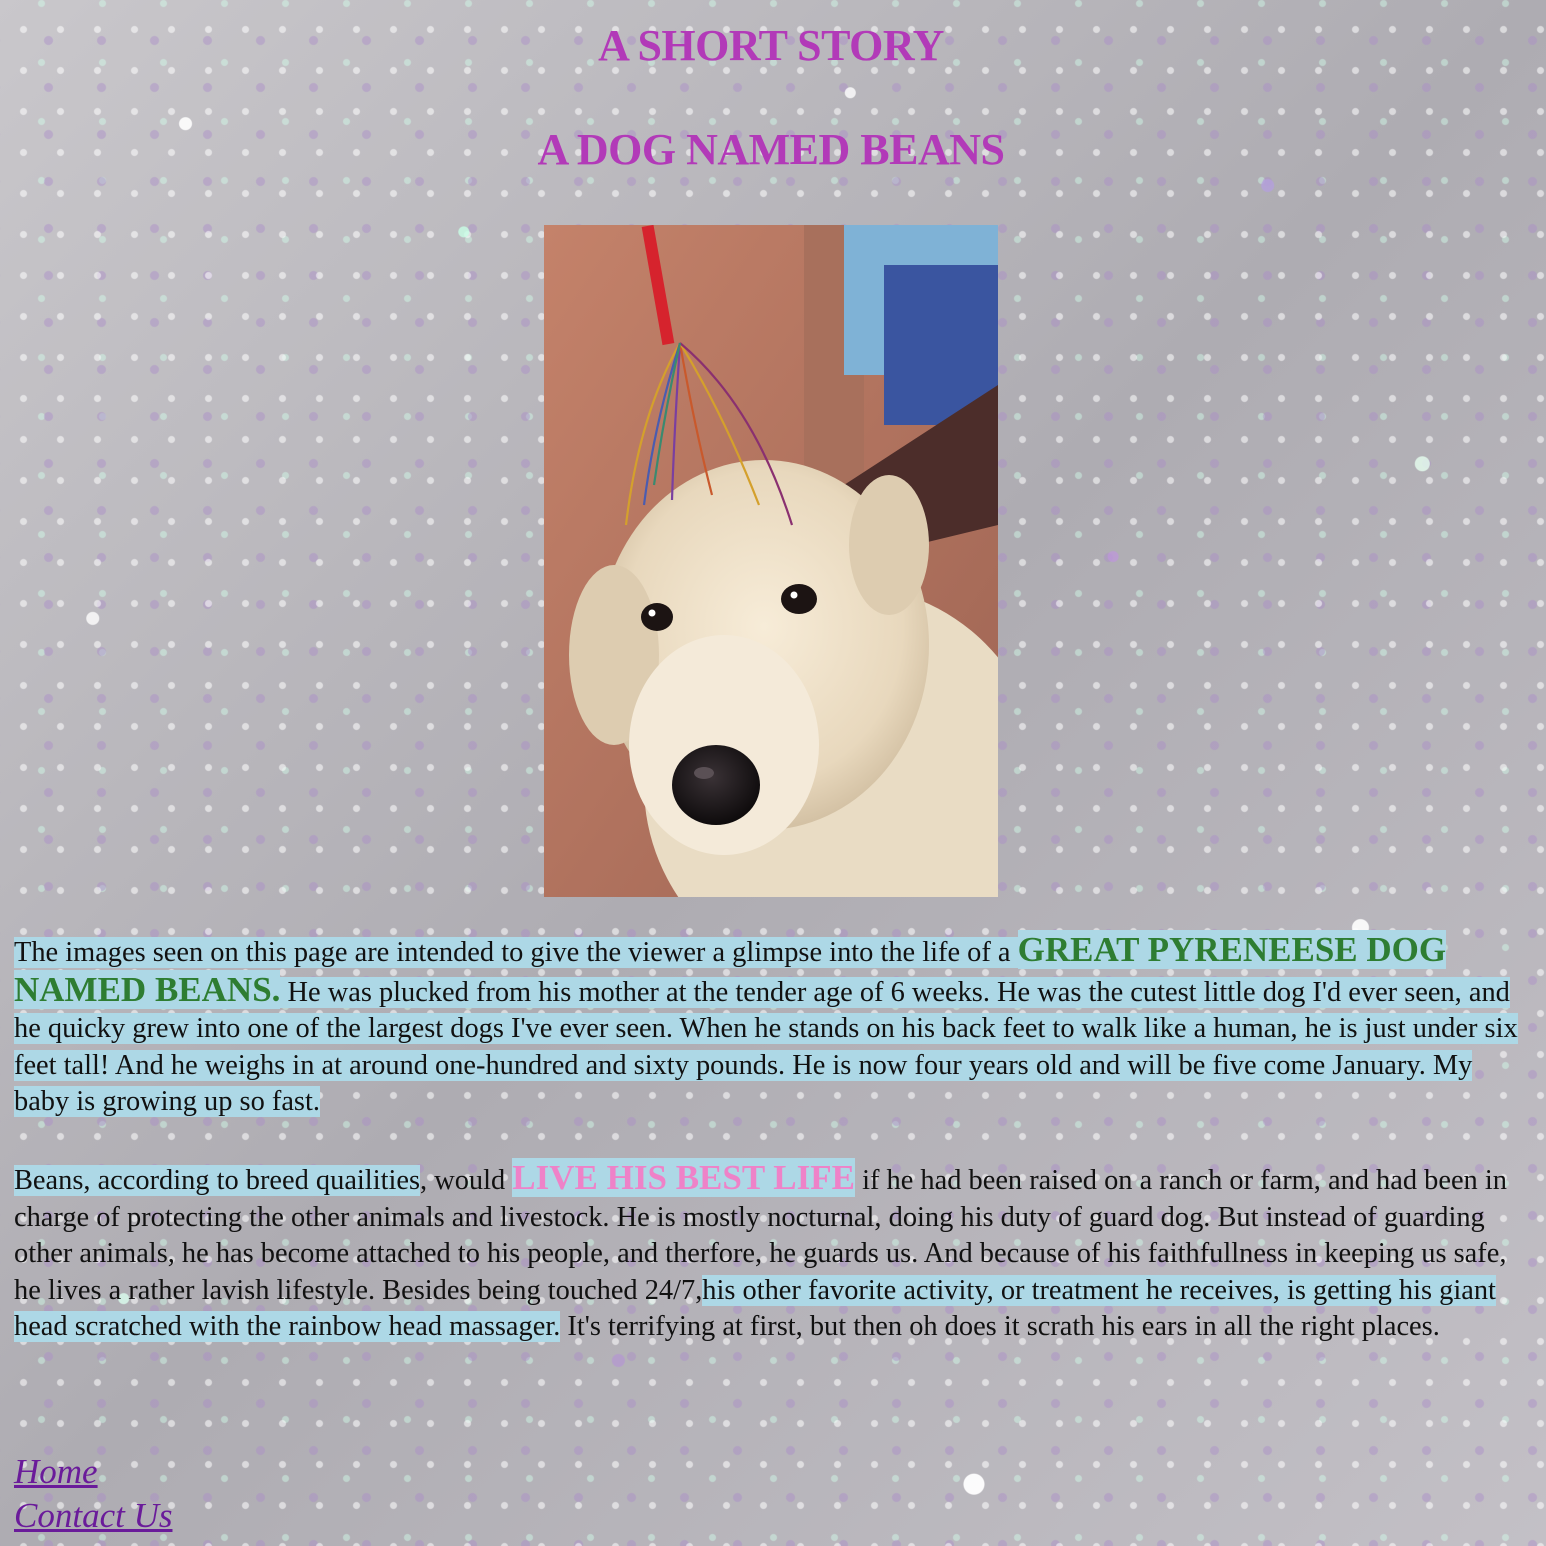 This screenshot has width=1546, height=1546. Describe the element at coordinates (93, 1472) in the screenshot. I see `home-link: Home` at that location.